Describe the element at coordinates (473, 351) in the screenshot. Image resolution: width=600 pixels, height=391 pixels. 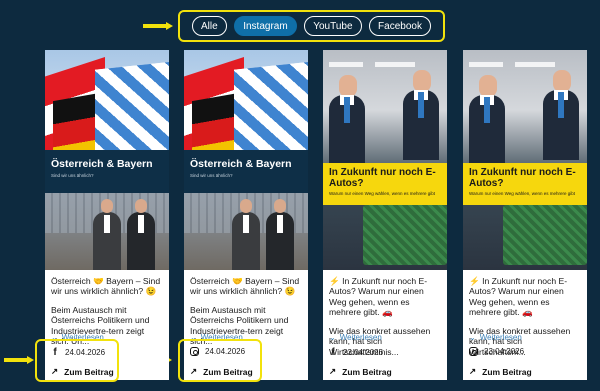
I see `instagram-icon` at that location.